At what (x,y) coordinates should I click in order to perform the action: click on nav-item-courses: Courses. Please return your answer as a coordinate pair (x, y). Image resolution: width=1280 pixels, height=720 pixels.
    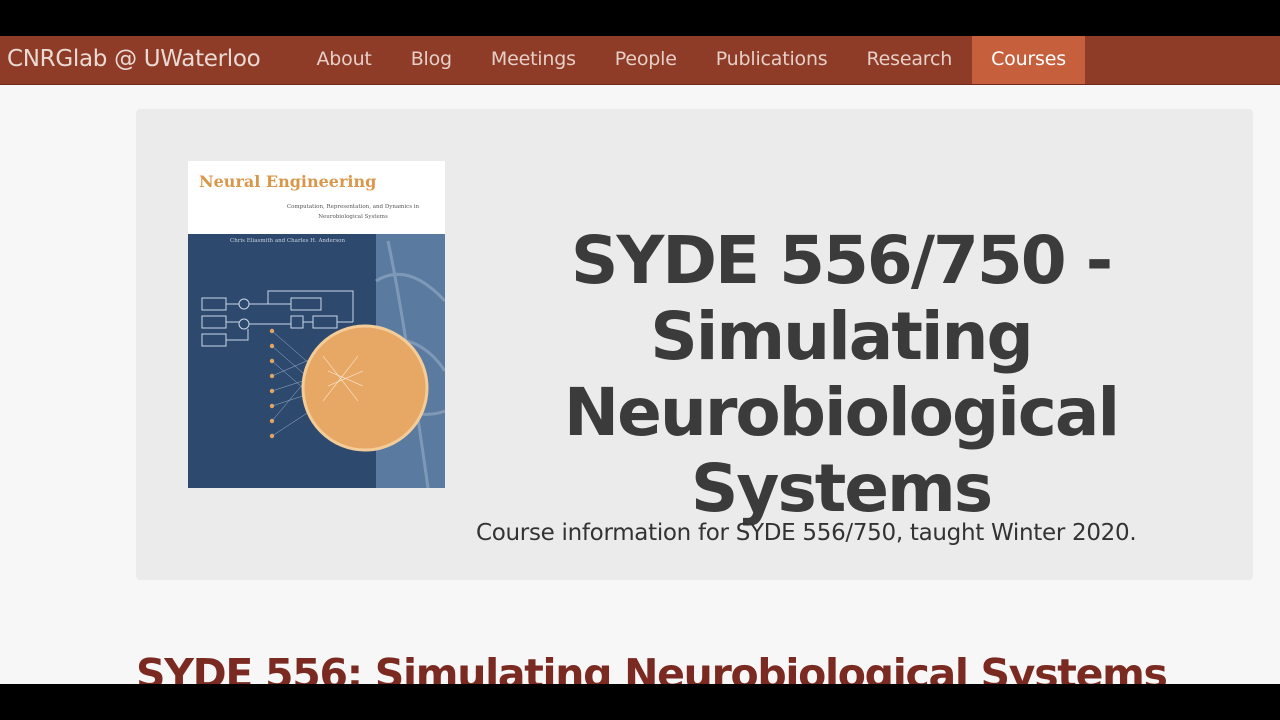
    Looking at the image, I should click on (1028, 60).